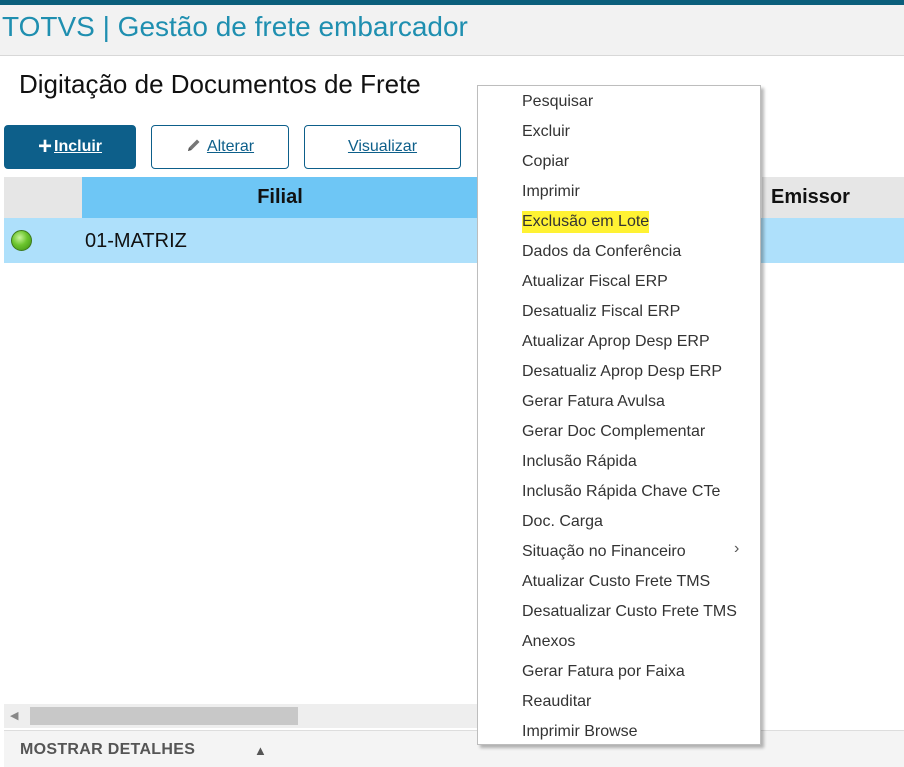  I want to click on page-title: Digitação de Documentos de Frete, so click(220, 84).